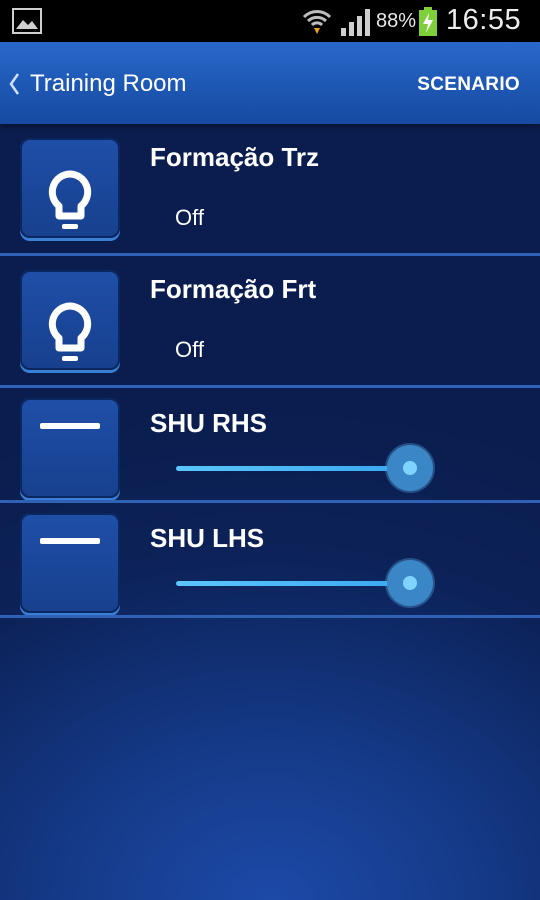 The image size is (540, 900). I want to click on device-name: Formação Frt, so click(233, 289).